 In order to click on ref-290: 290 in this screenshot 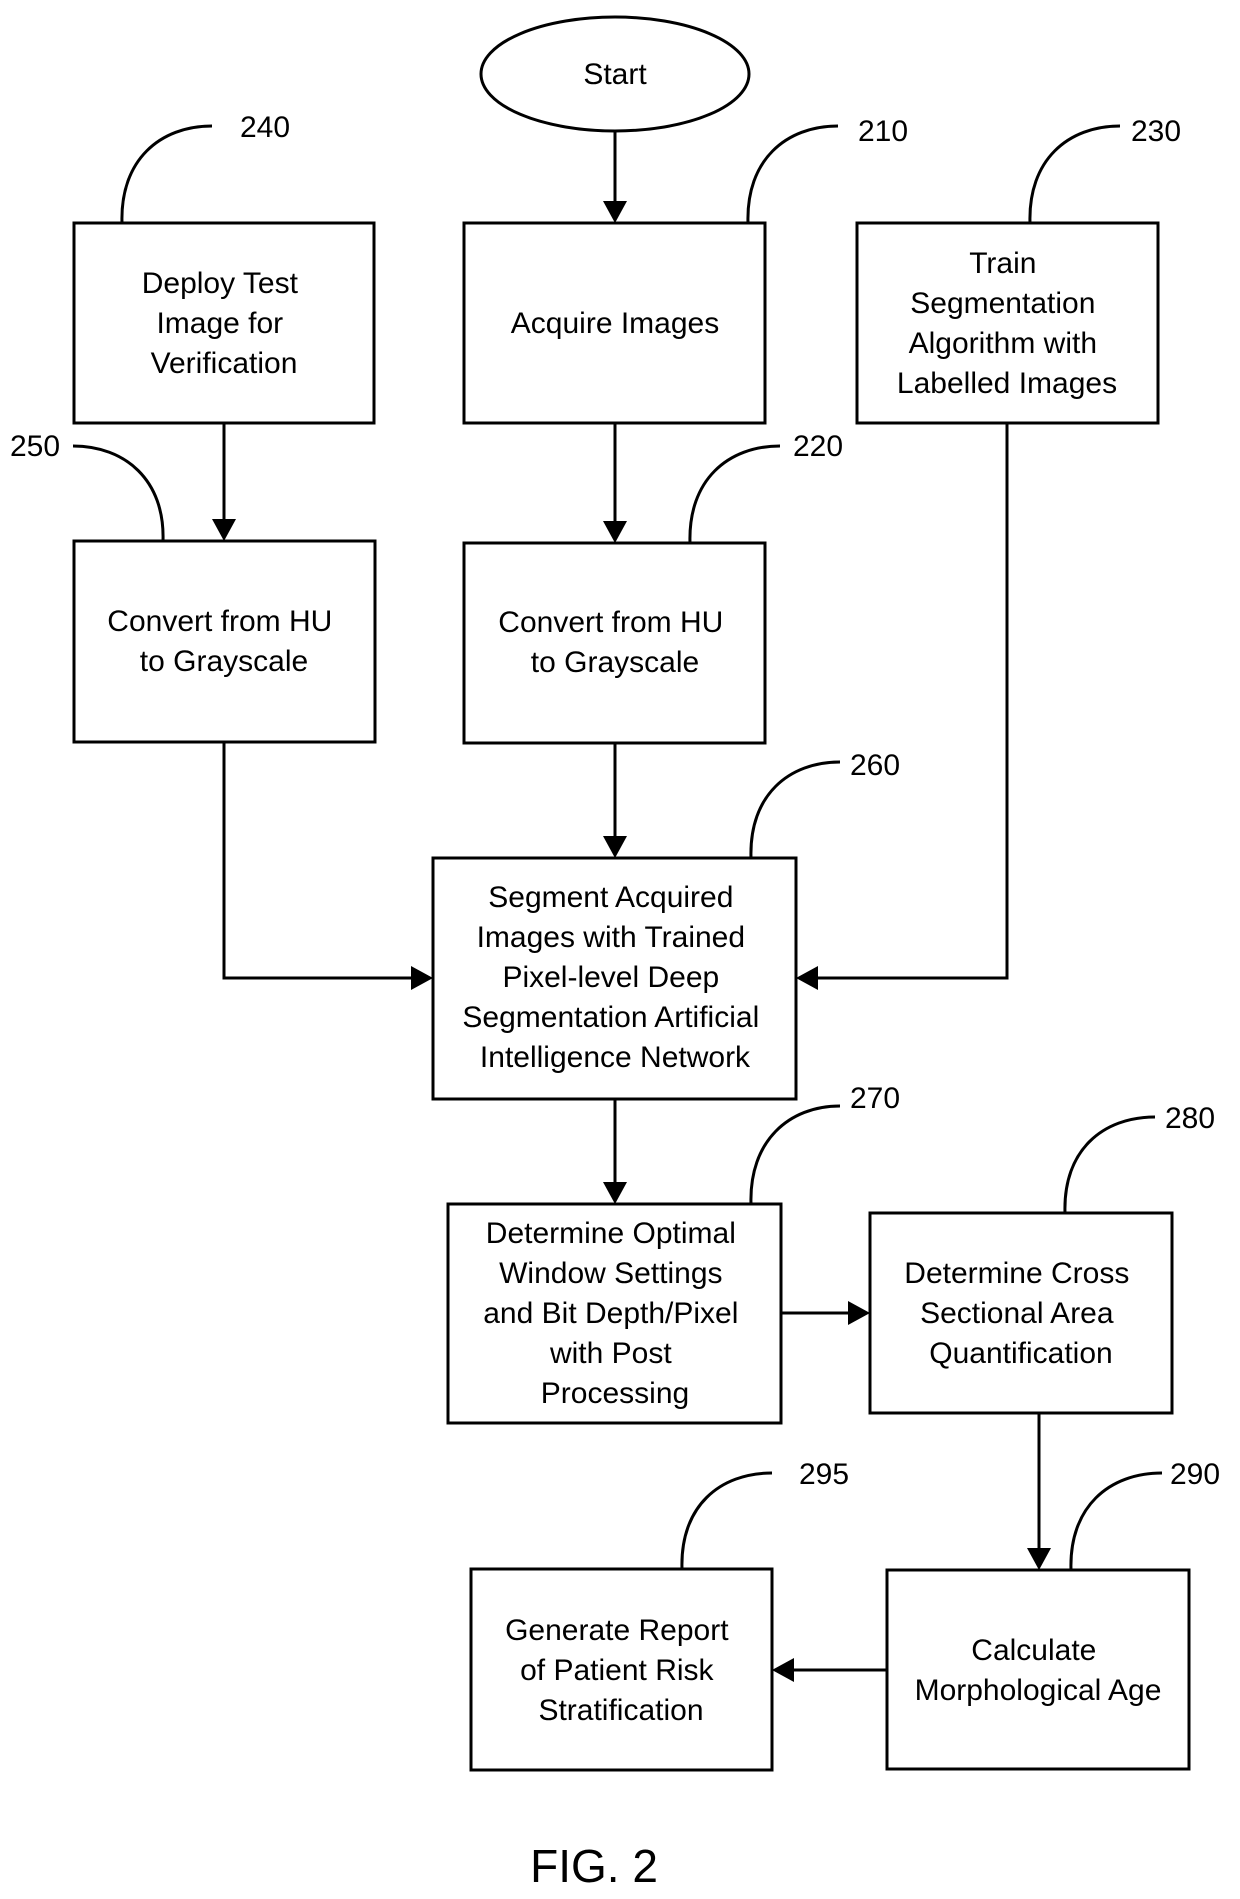, I will do `click(1144, 1514)`.